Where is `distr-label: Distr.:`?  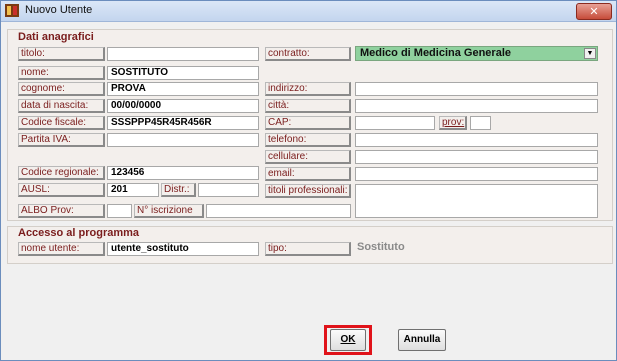 distr-label: Distr.: is located at coordinates (178, 190).